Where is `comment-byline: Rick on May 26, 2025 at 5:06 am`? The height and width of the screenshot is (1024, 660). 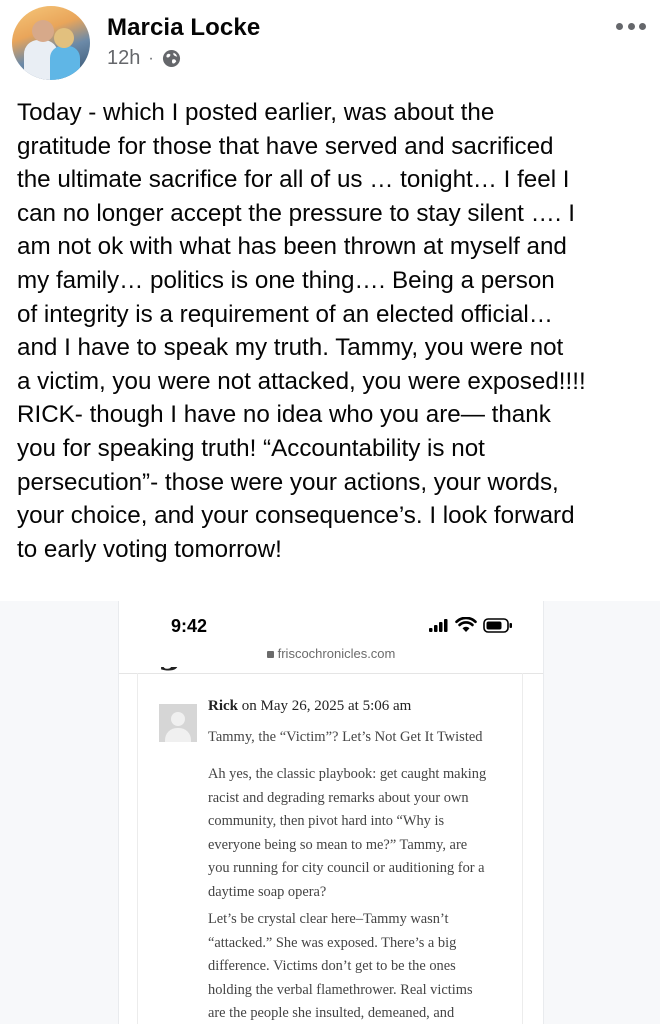
comment-byline: Rick on May 26, 2025 at 5:06 am is located at coordinates (309, 706).